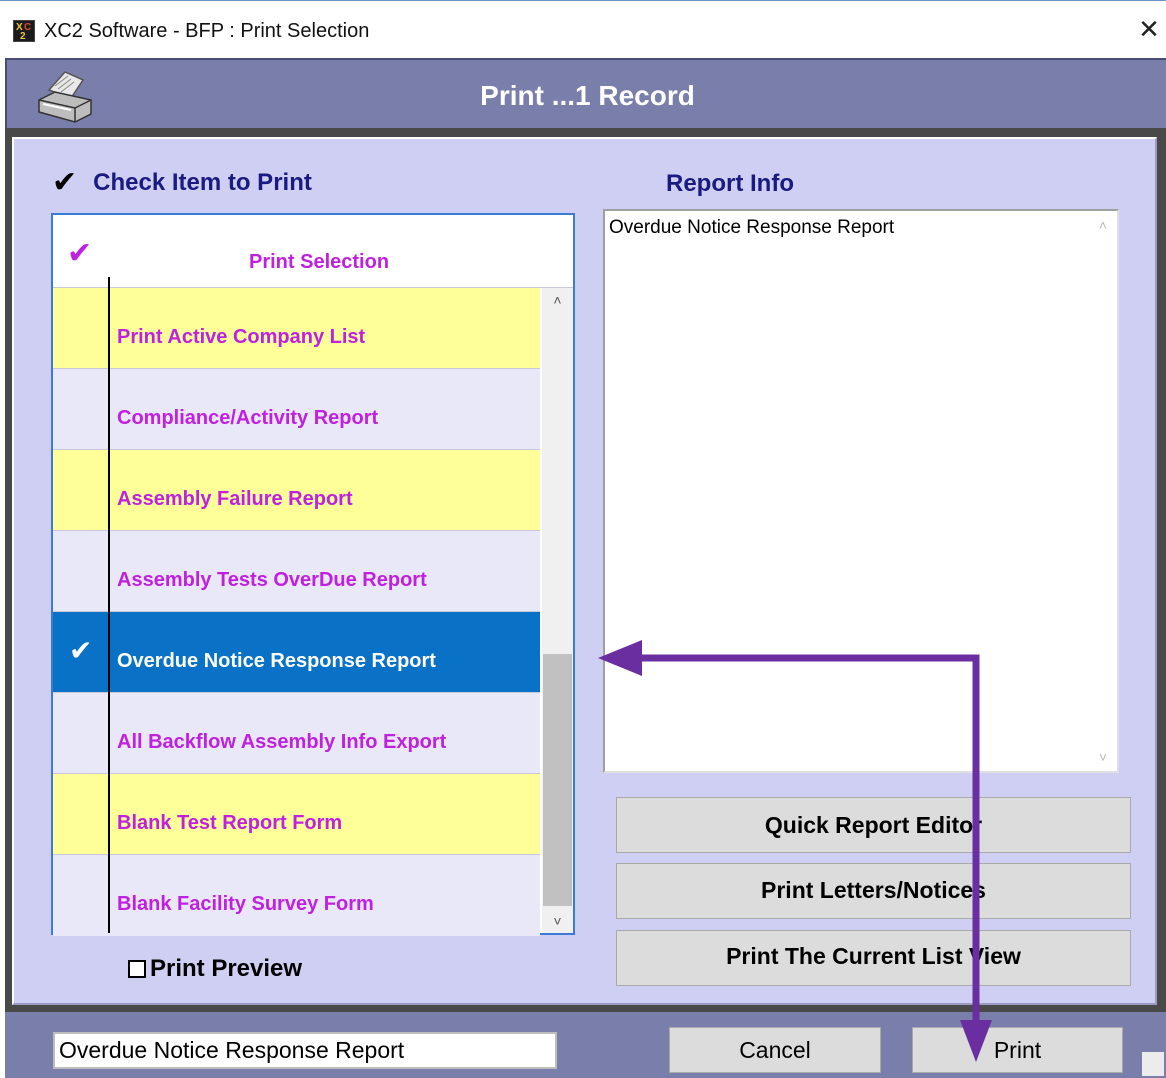 The height and width of the screenshot is (1078, 1166). I want to click on print-current-list-view-button: Print The Current List View, so click(873, 958).